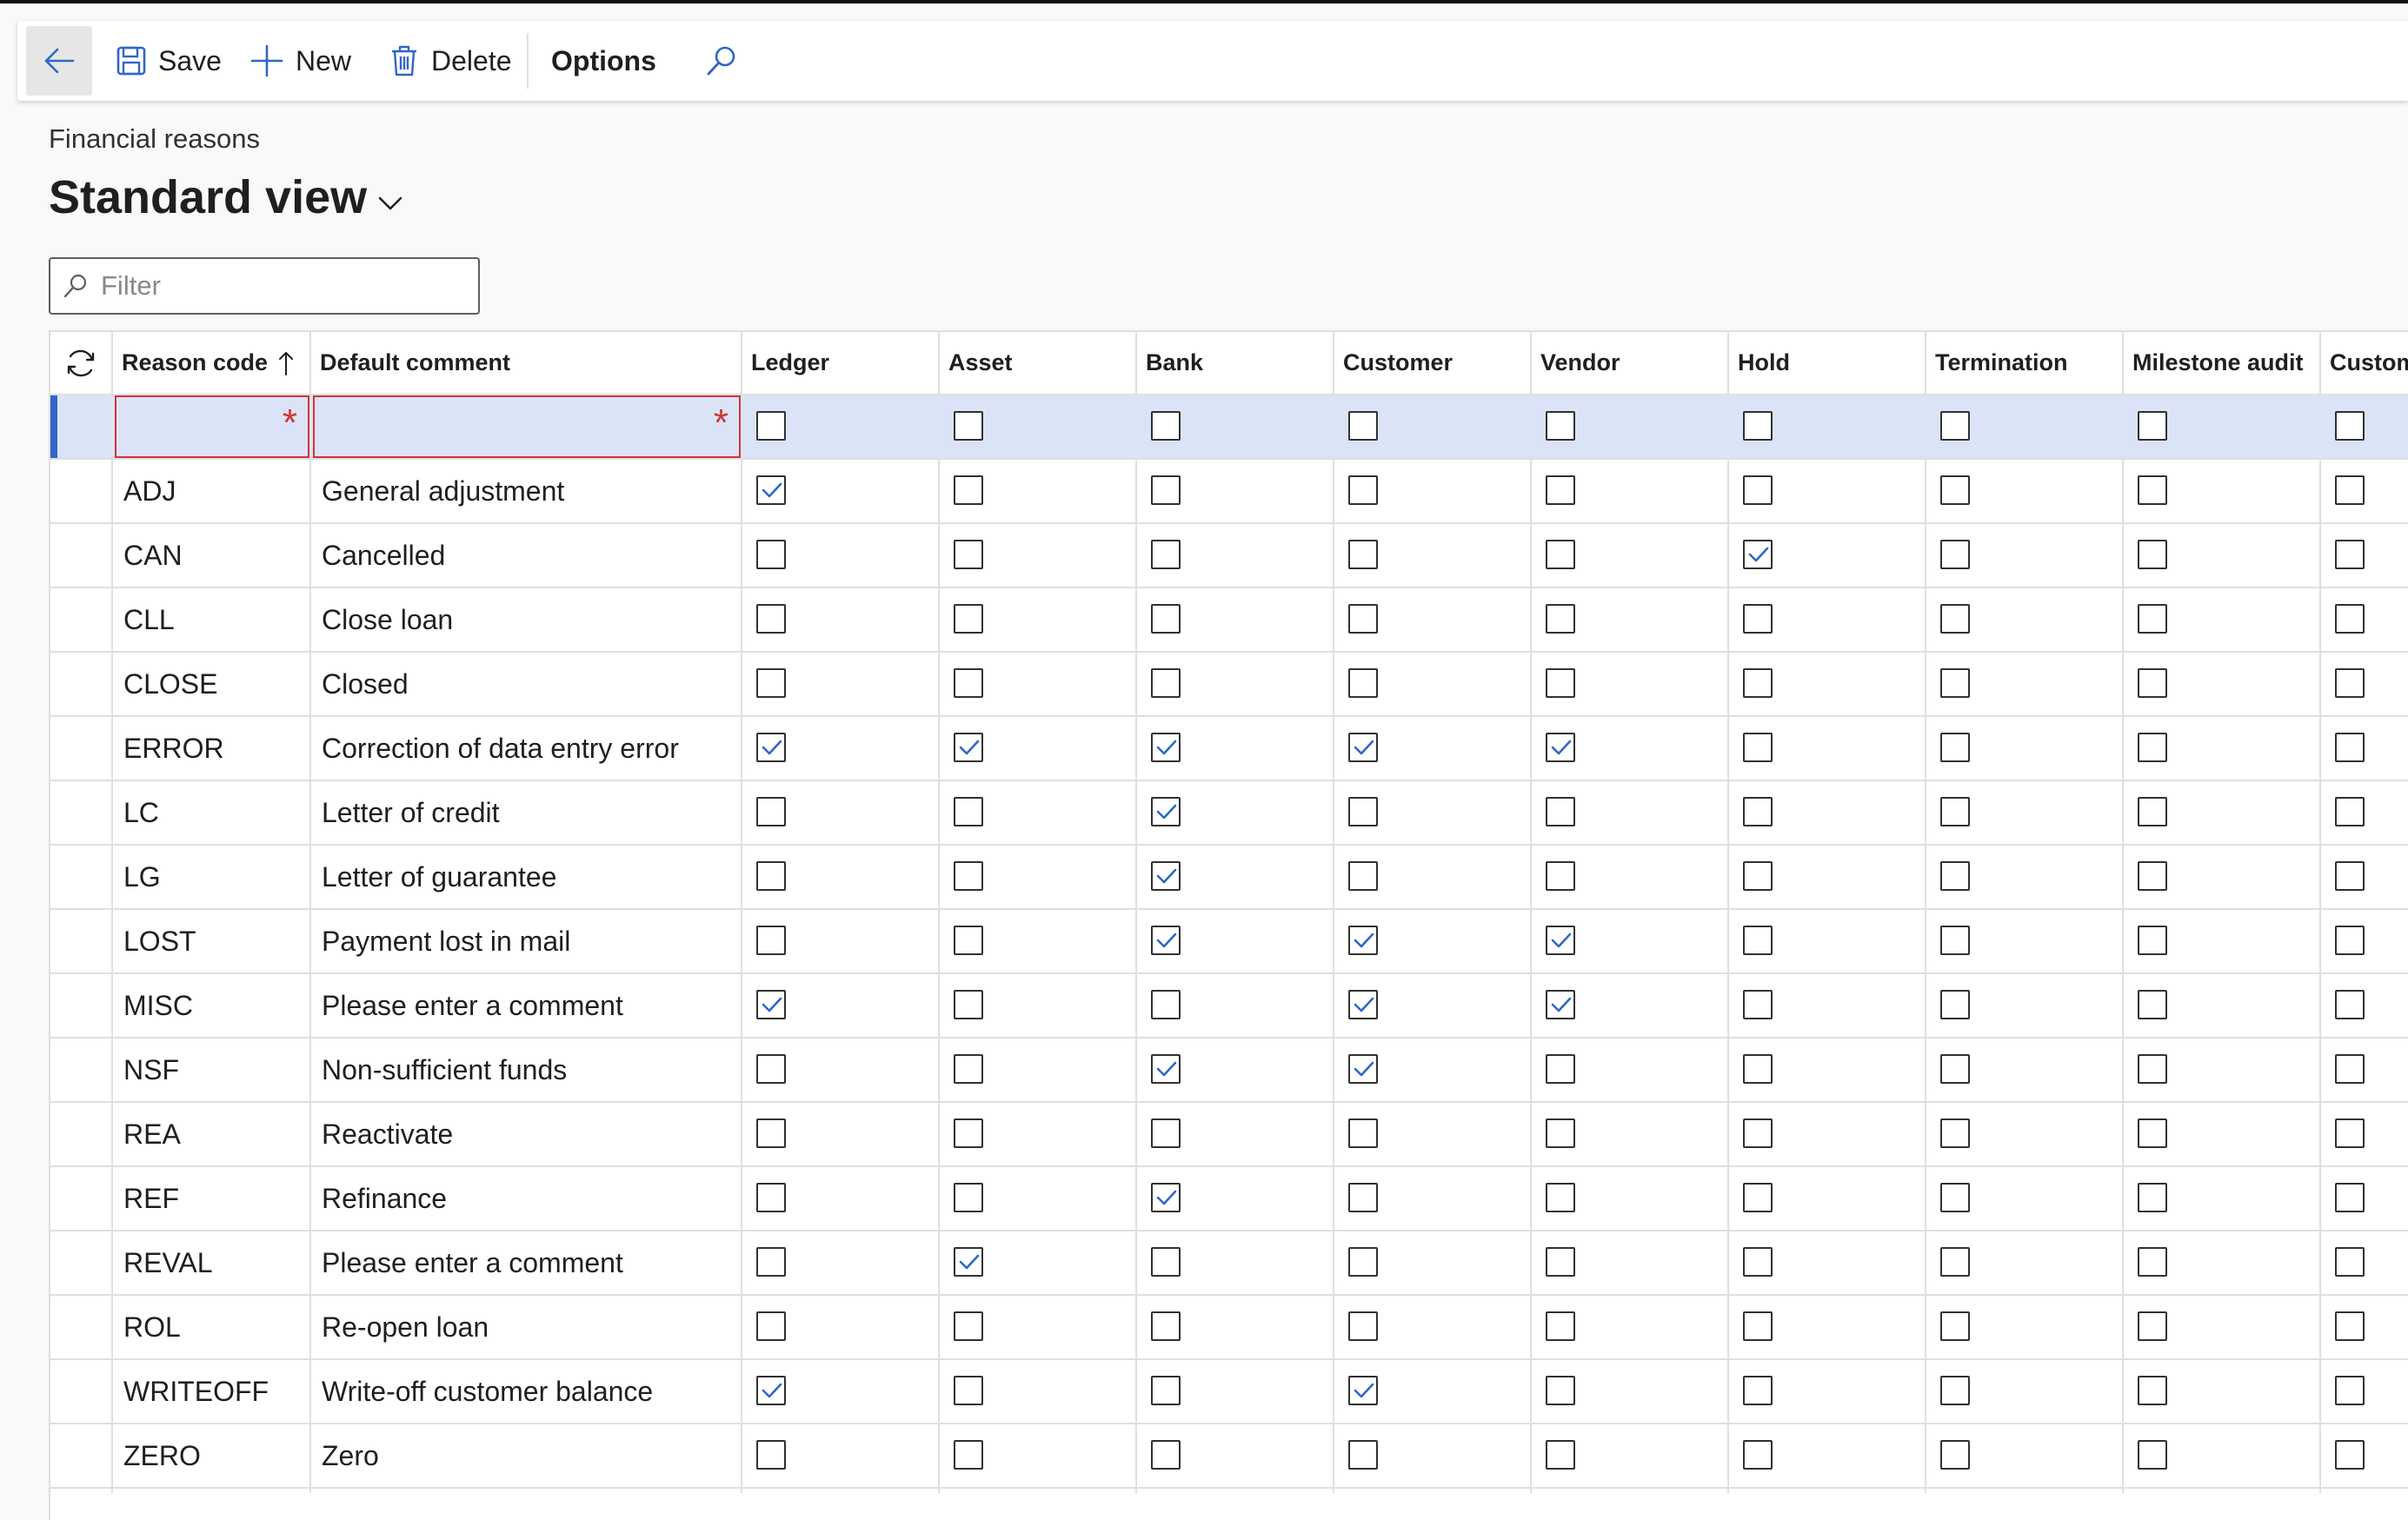 Image resolution: width=2408 pixels, height=1520 pixels. What do you see at coordinates (1433, 364) in the screenshot?
I see `column-header-customer: Customer` at bounding box center [1433, 364].